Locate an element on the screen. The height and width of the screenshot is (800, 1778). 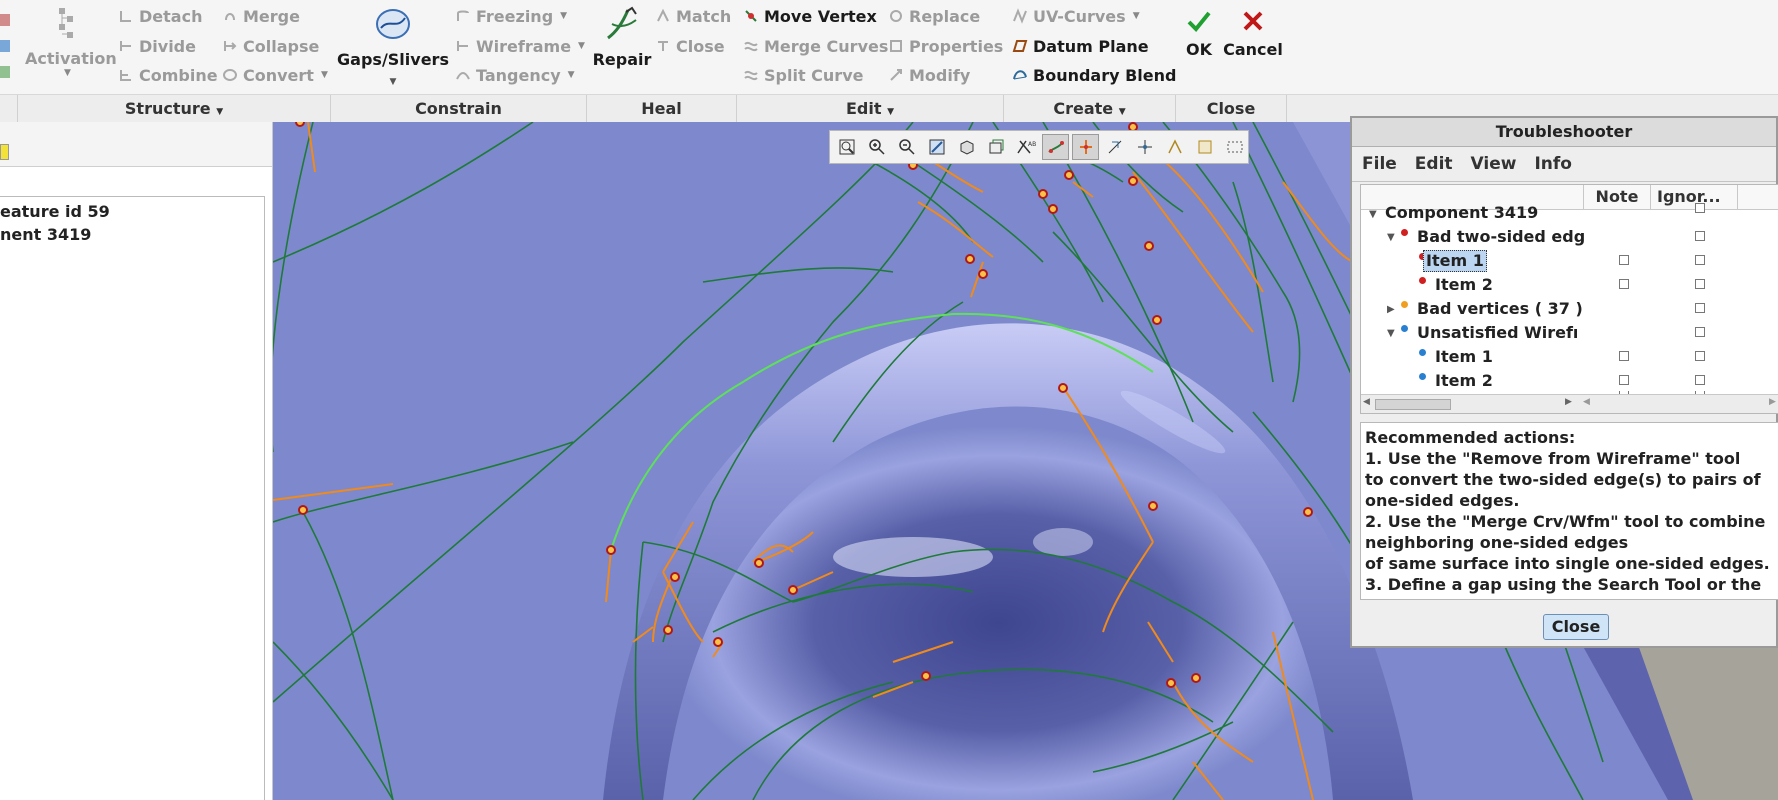
replace-button: Replace is located at coordinates (934, 16).